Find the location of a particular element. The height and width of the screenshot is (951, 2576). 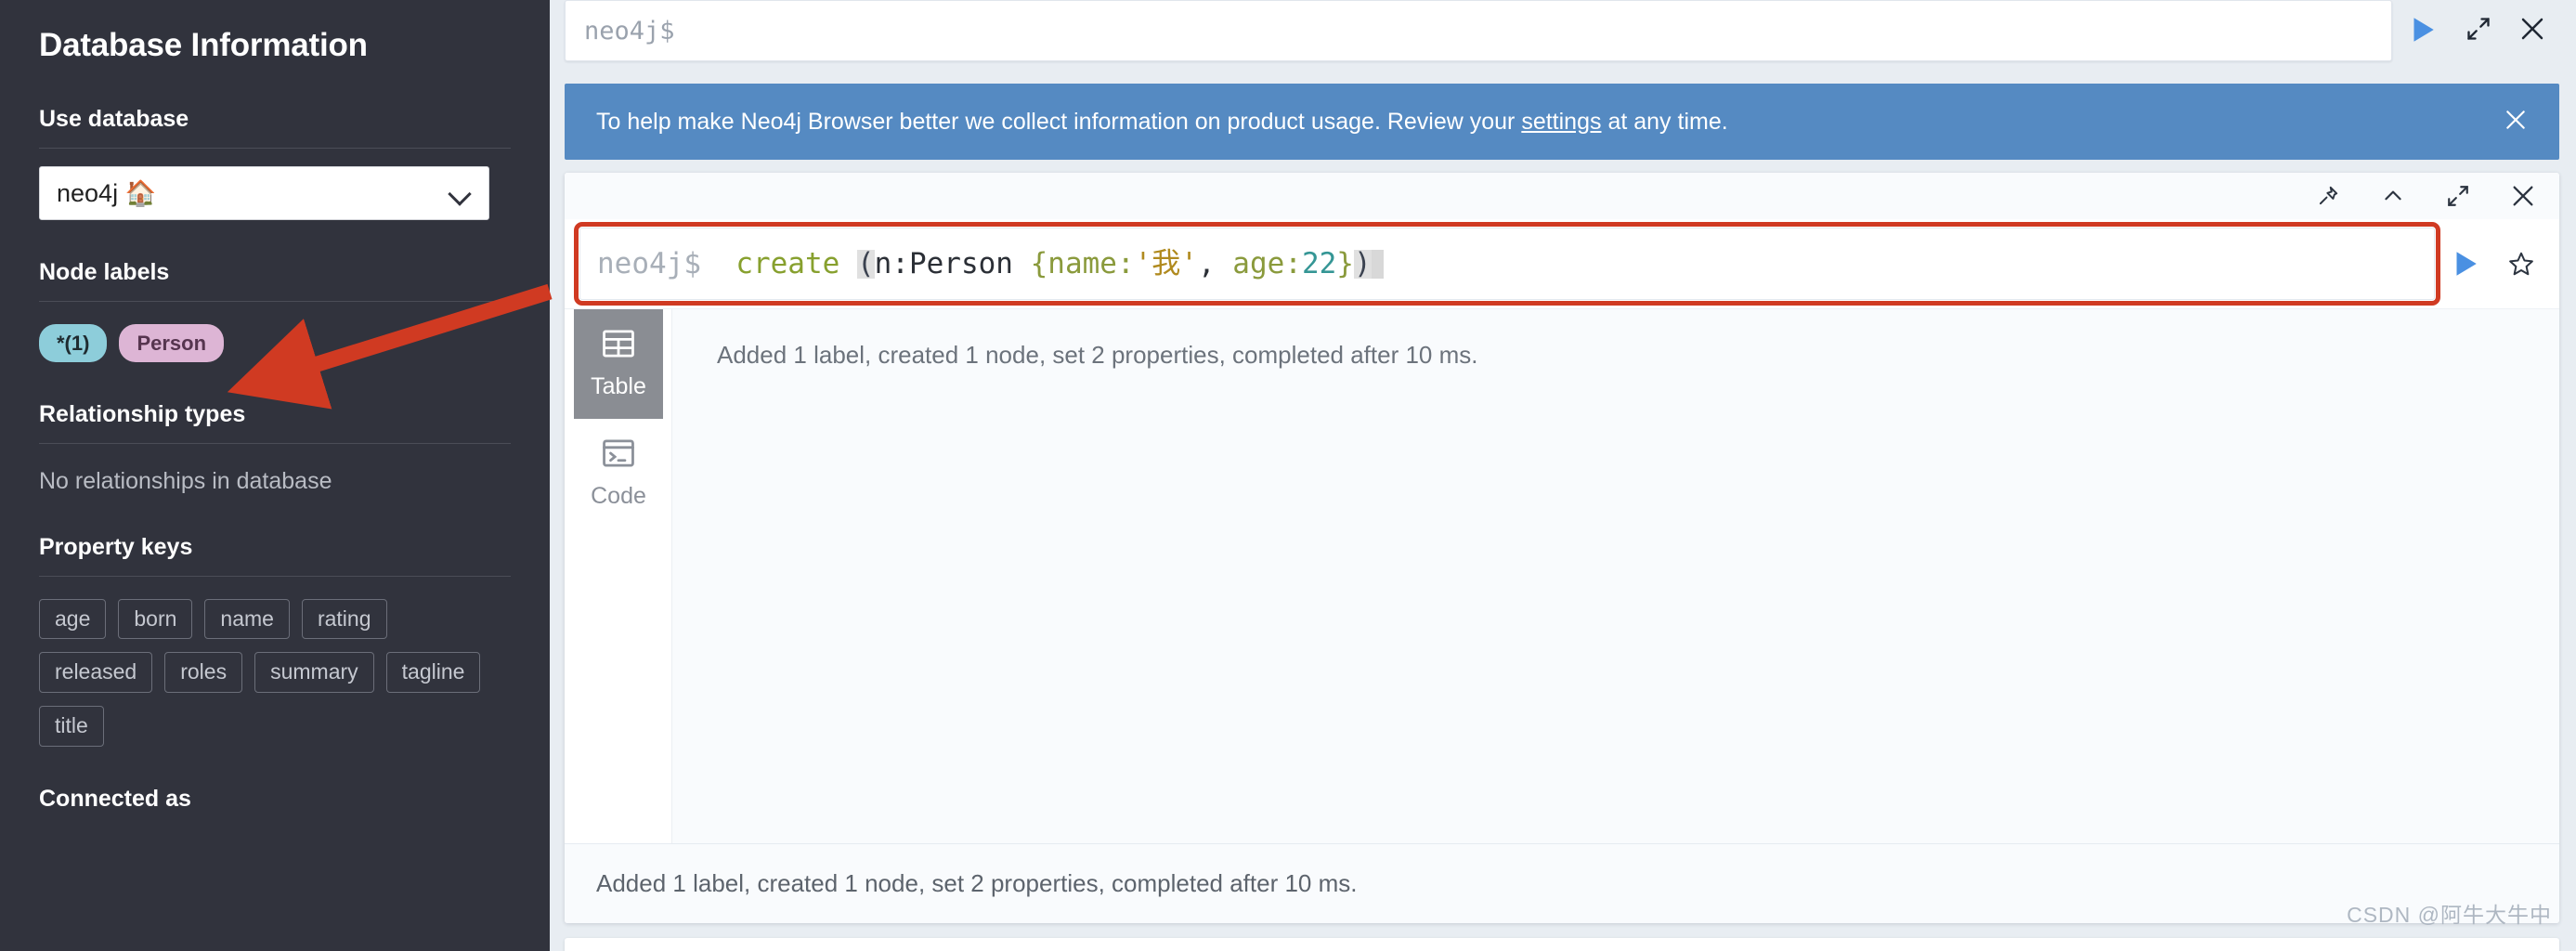

frame-titlebar is located at coordinates (1562, 196).